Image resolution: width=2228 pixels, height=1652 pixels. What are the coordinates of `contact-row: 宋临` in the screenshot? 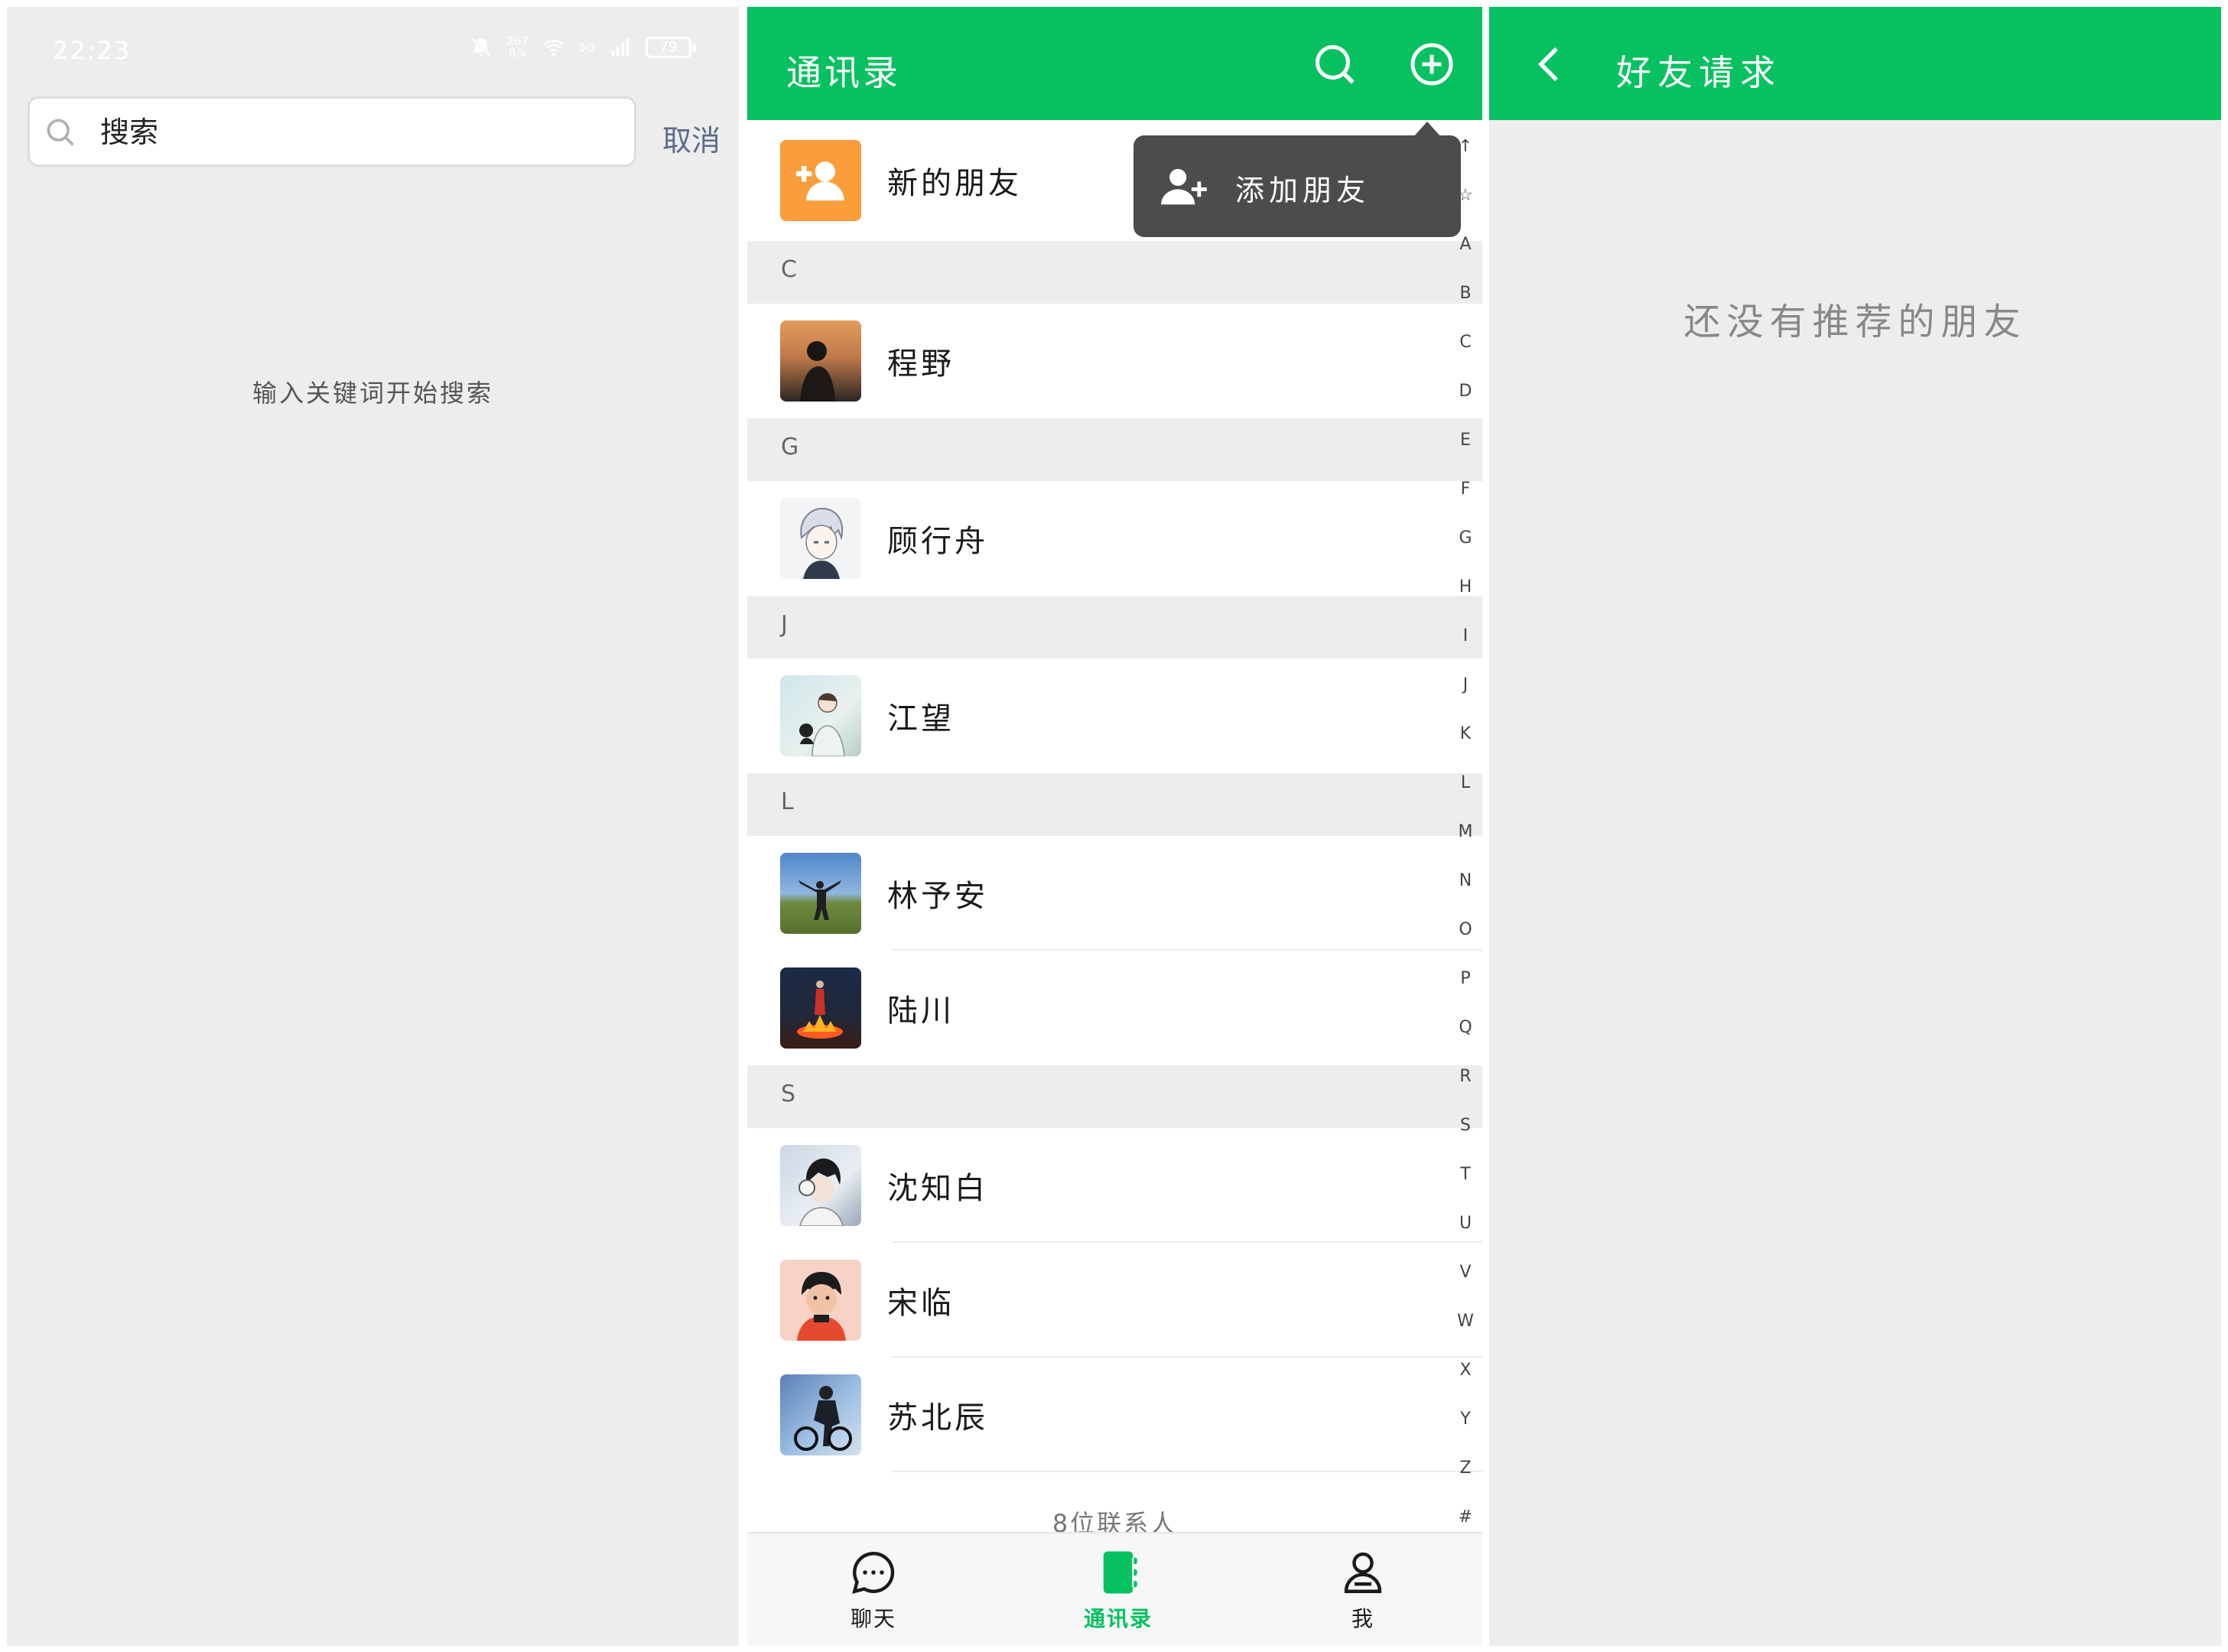 It's located at (1114, 1301).